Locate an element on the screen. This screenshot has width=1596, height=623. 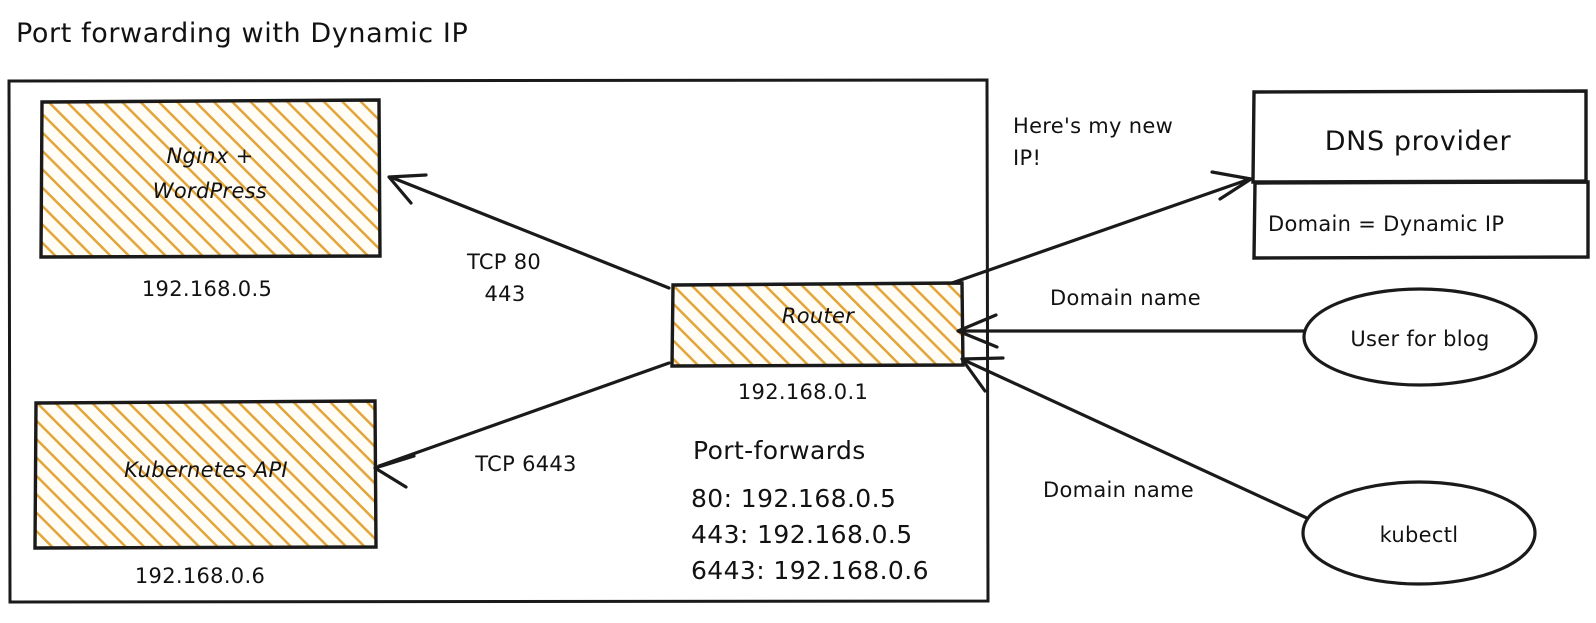
node-router-label: Router is located at coordinates (818, 316).